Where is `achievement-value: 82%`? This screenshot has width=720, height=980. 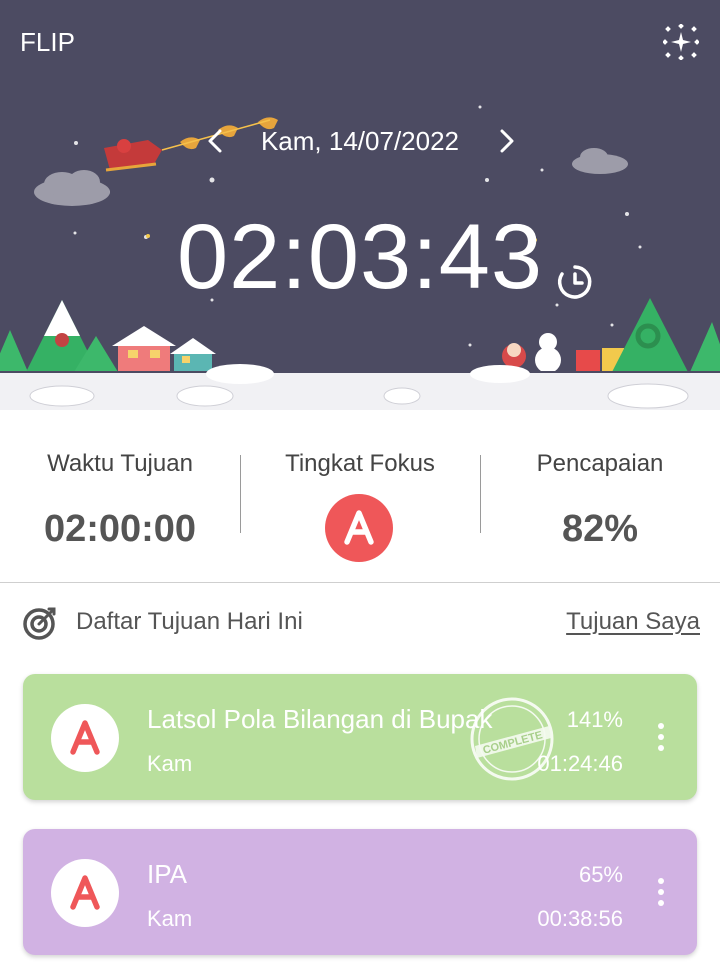 achievement-value: 82% is located at coordinates (600, 529).